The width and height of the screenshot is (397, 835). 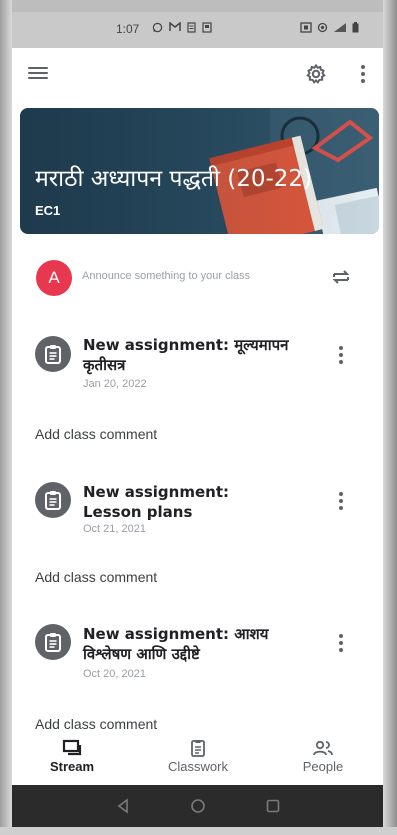 What do you see at coordinates (48, 210) in the screenshot?
I see `class-section: EC1` at bounding box center [48, 210].